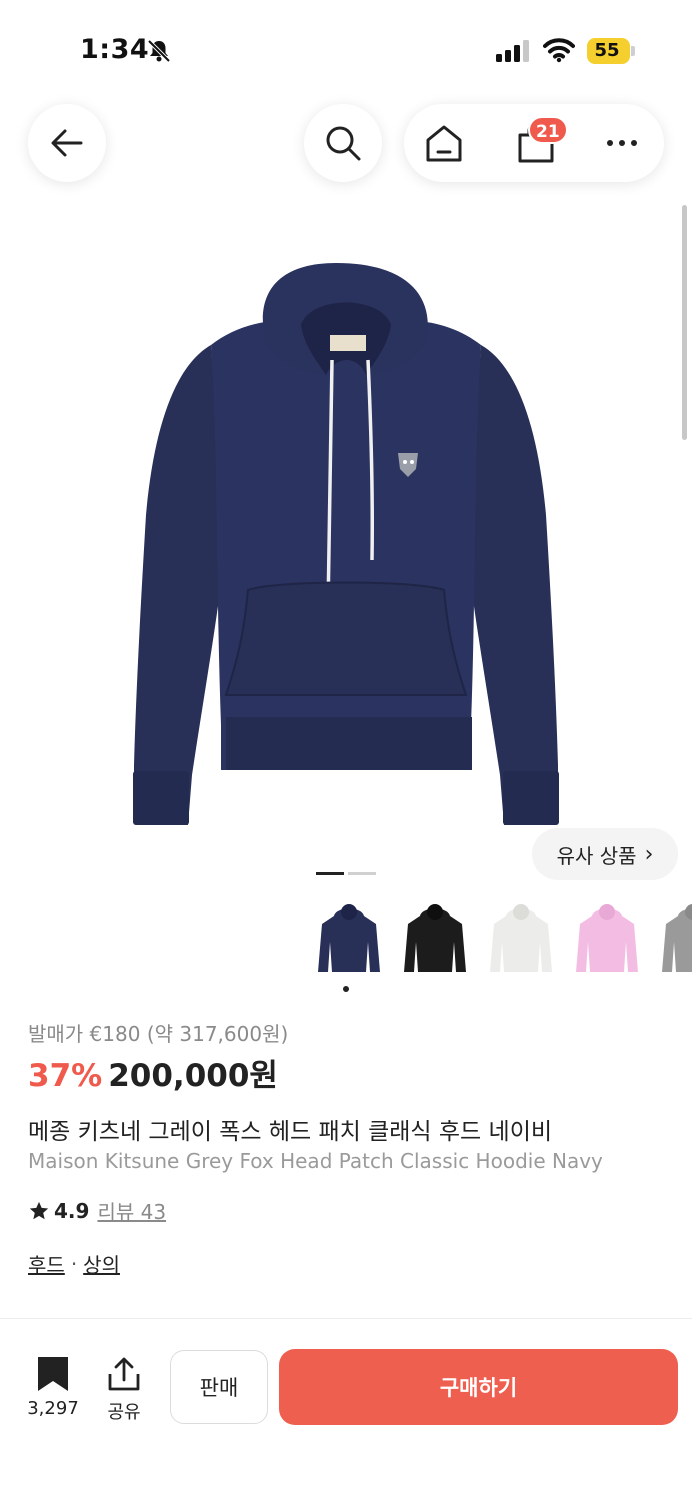 This screenshot has height=1500, width=692. I want to click on signal-icon, so click(512, 51).